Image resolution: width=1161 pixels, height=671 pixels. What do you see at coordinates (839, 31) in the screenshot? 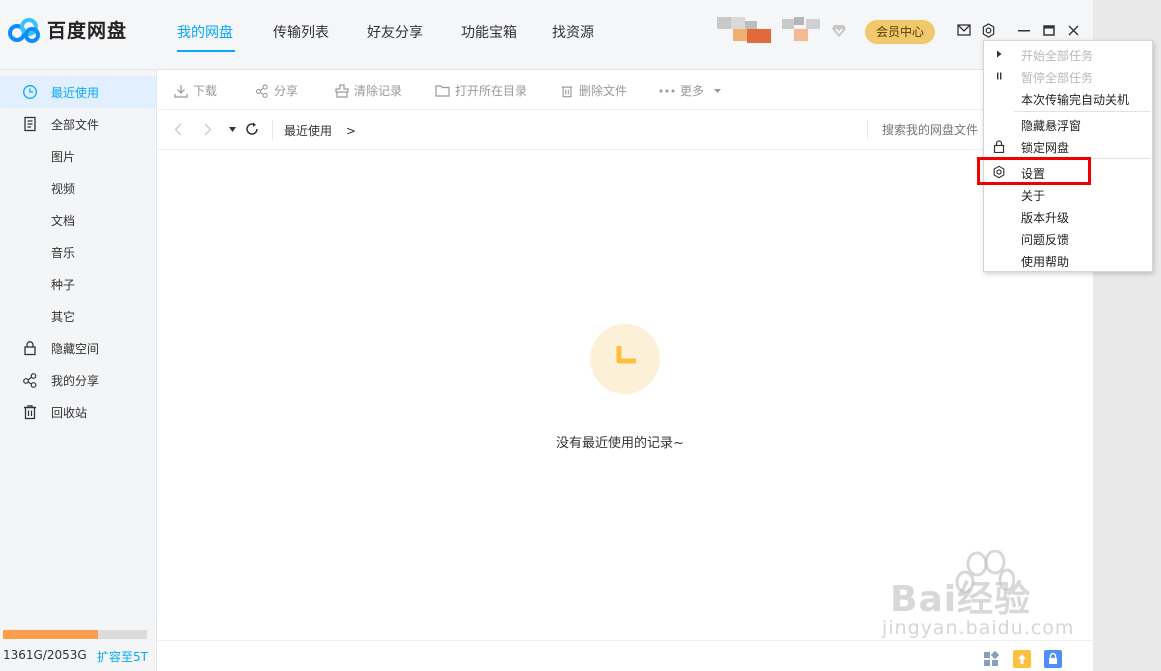
I see `diamond-icon` at bounding box center [839, 31].